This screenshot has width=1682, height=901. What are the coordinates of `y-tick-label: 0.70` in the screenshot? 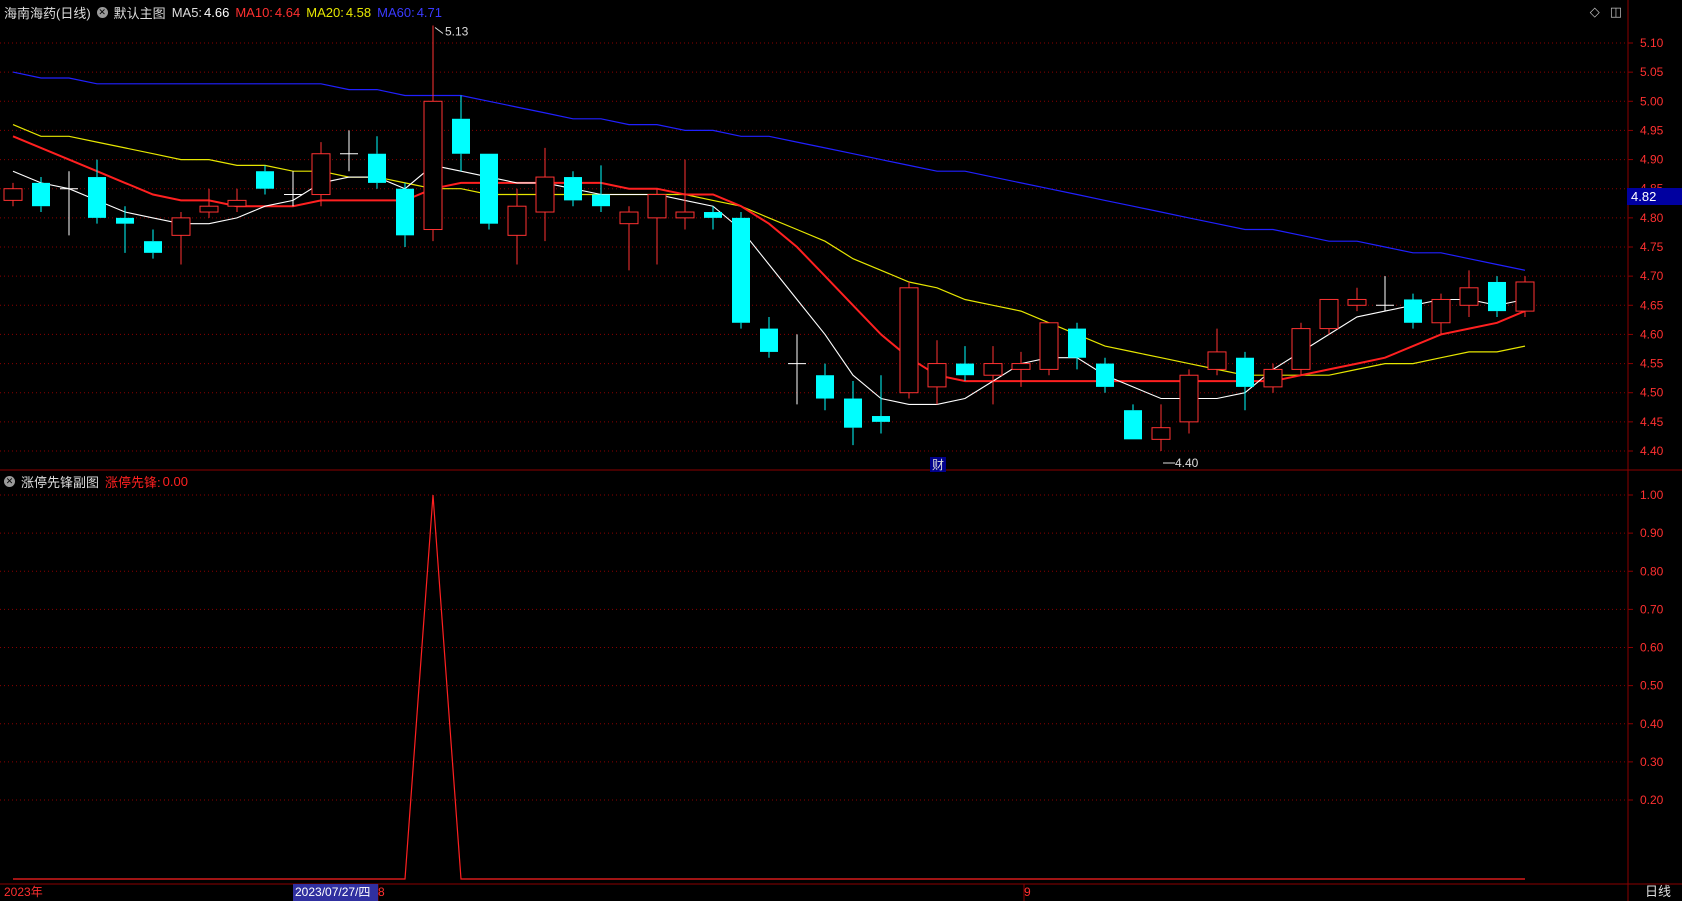 It's located at (1652, 609).